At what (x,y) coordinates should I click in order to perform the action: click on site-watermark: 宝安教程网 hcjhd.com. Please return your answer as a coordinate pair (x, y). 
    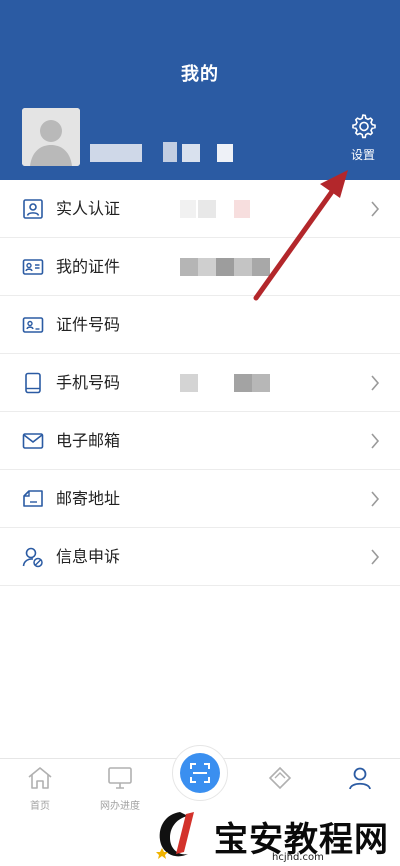
    Looking at the image, I should click on (275, 837).